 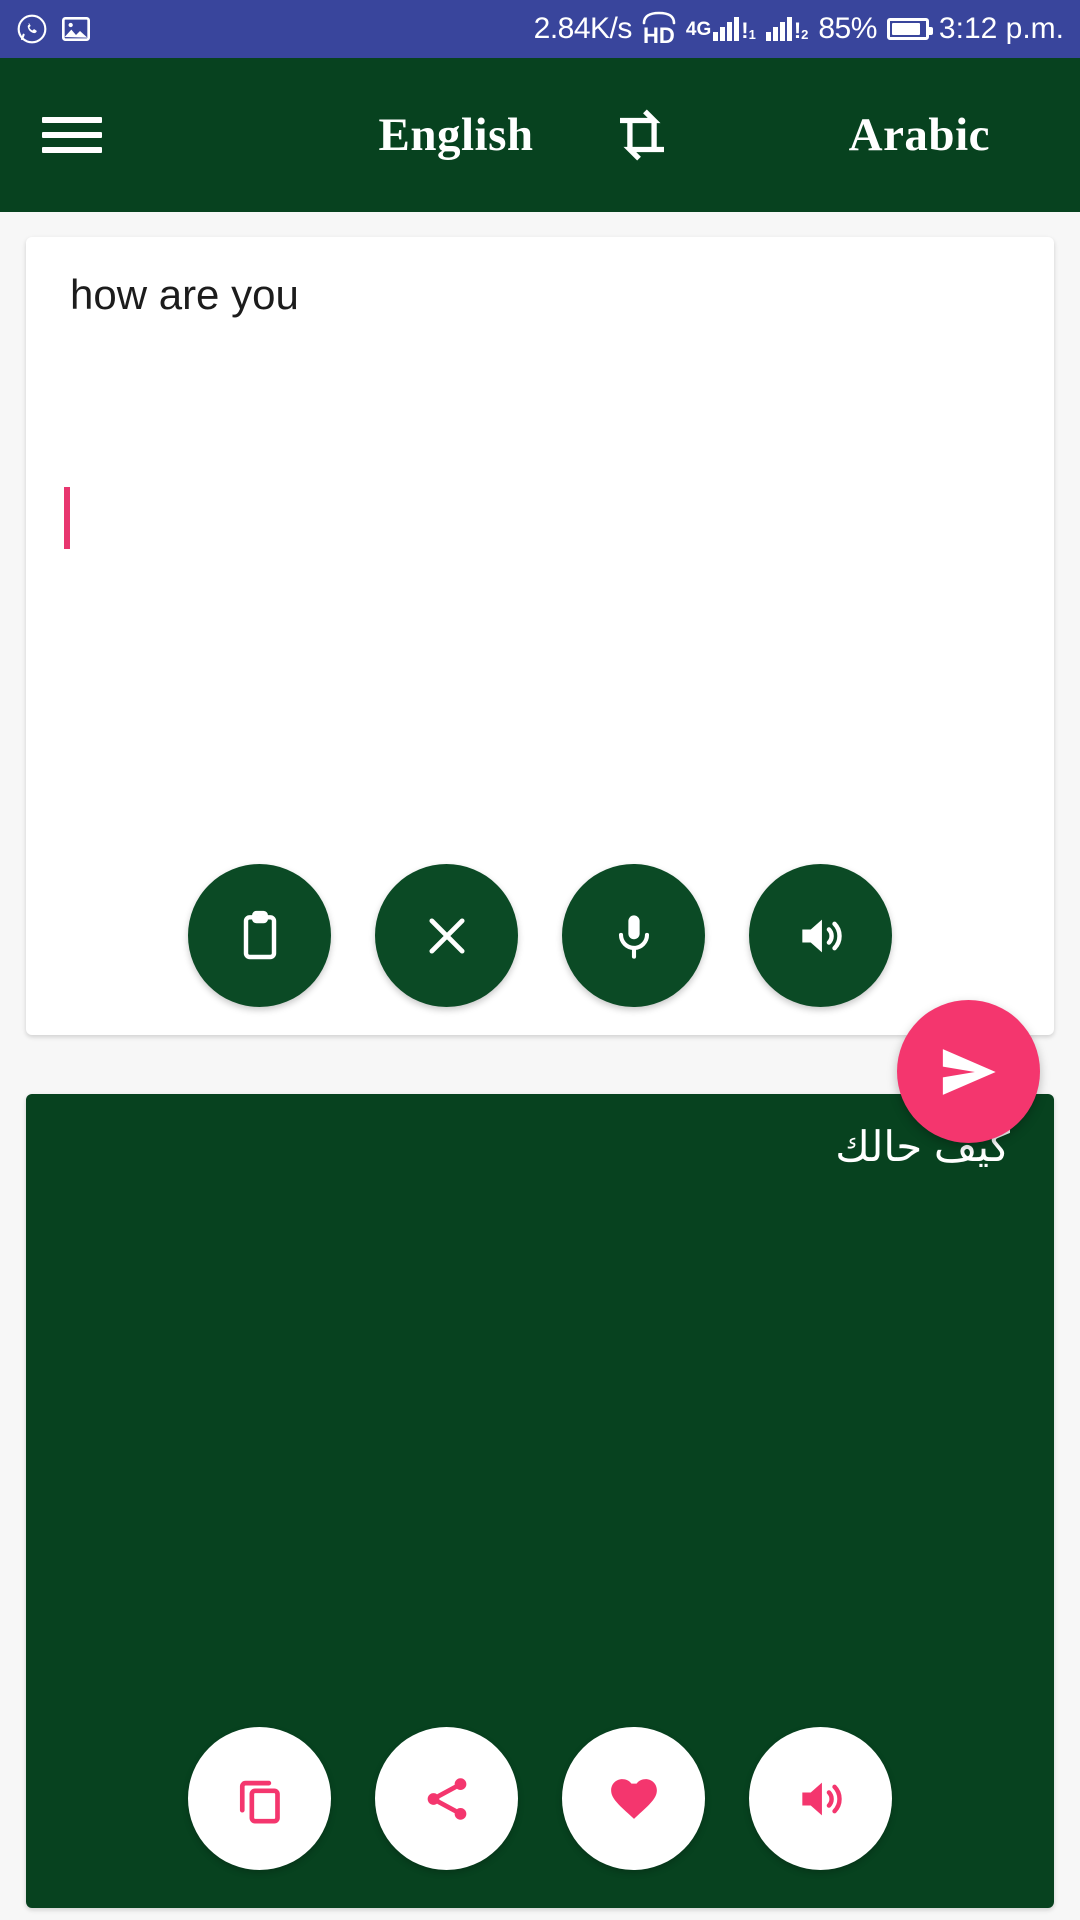 What do you see at coordinates (1001, 28) in the screenshot?
I see `clock: 3:12 p.m.` at bounding box center [1001, 28].